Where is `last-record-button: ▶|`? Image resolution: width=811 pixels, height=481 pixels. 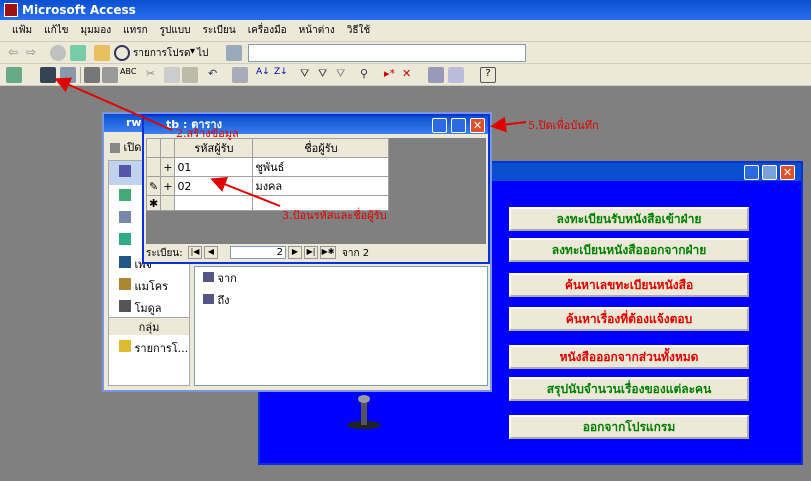
last-record-button: ▶| is located at coordinates (311, 252).